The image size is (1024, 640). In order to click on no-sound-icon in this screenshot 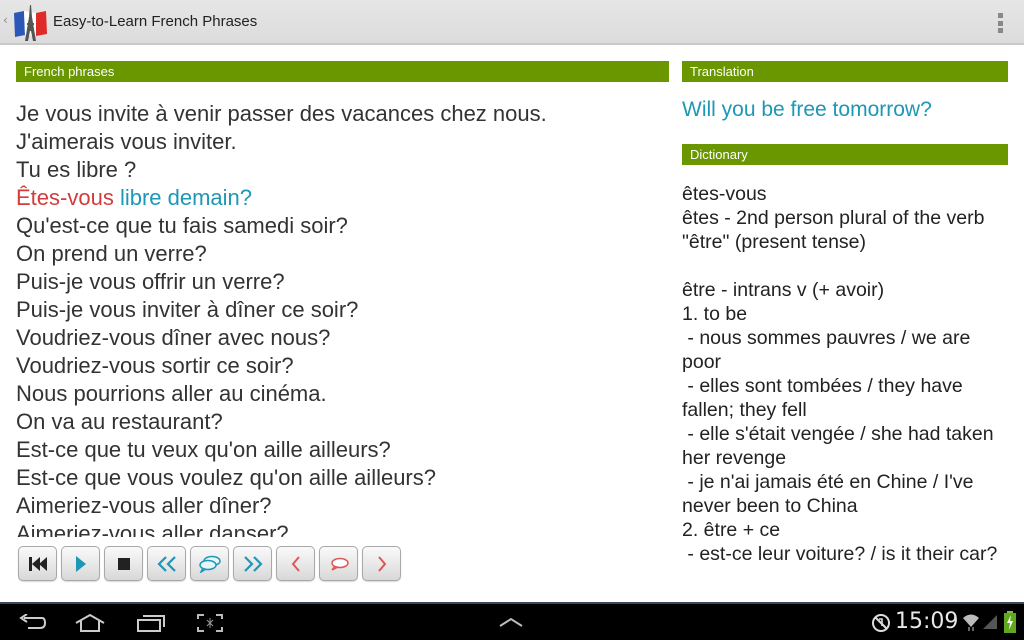, I will do `click(881, 623)`.